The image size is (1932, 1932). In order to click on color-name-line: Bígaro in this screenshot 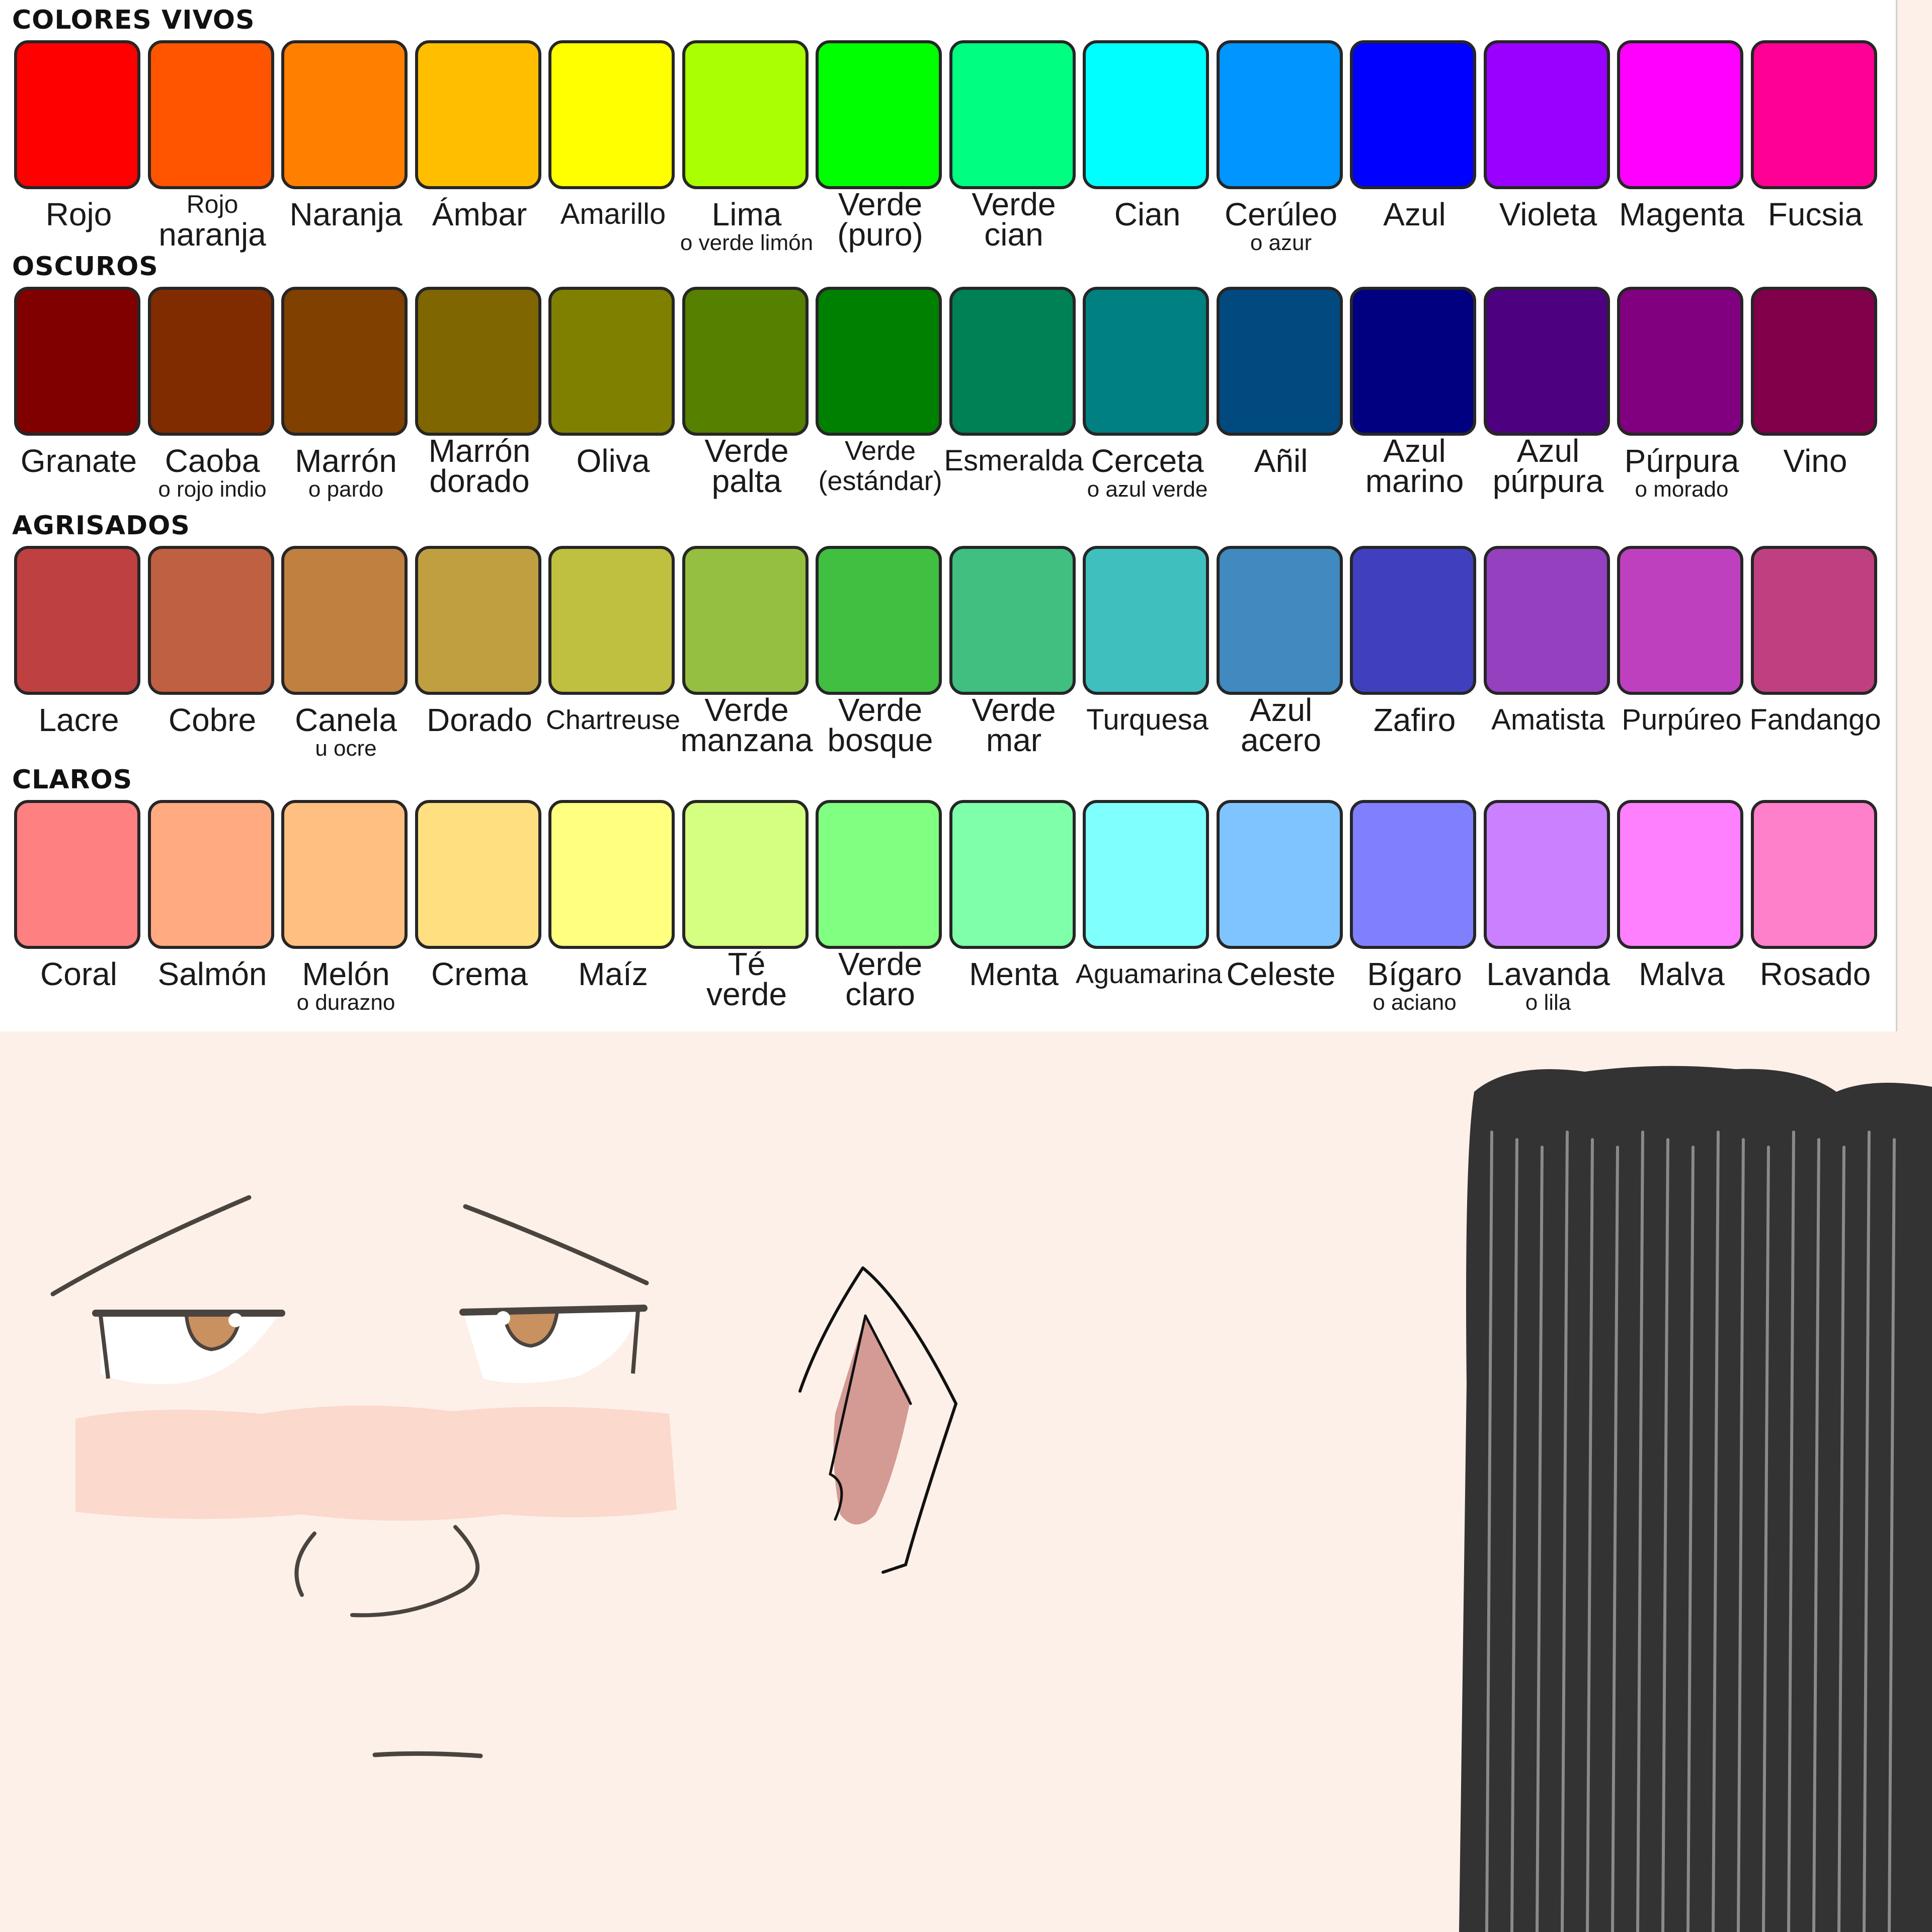, I will do `click(1415, 974)`.